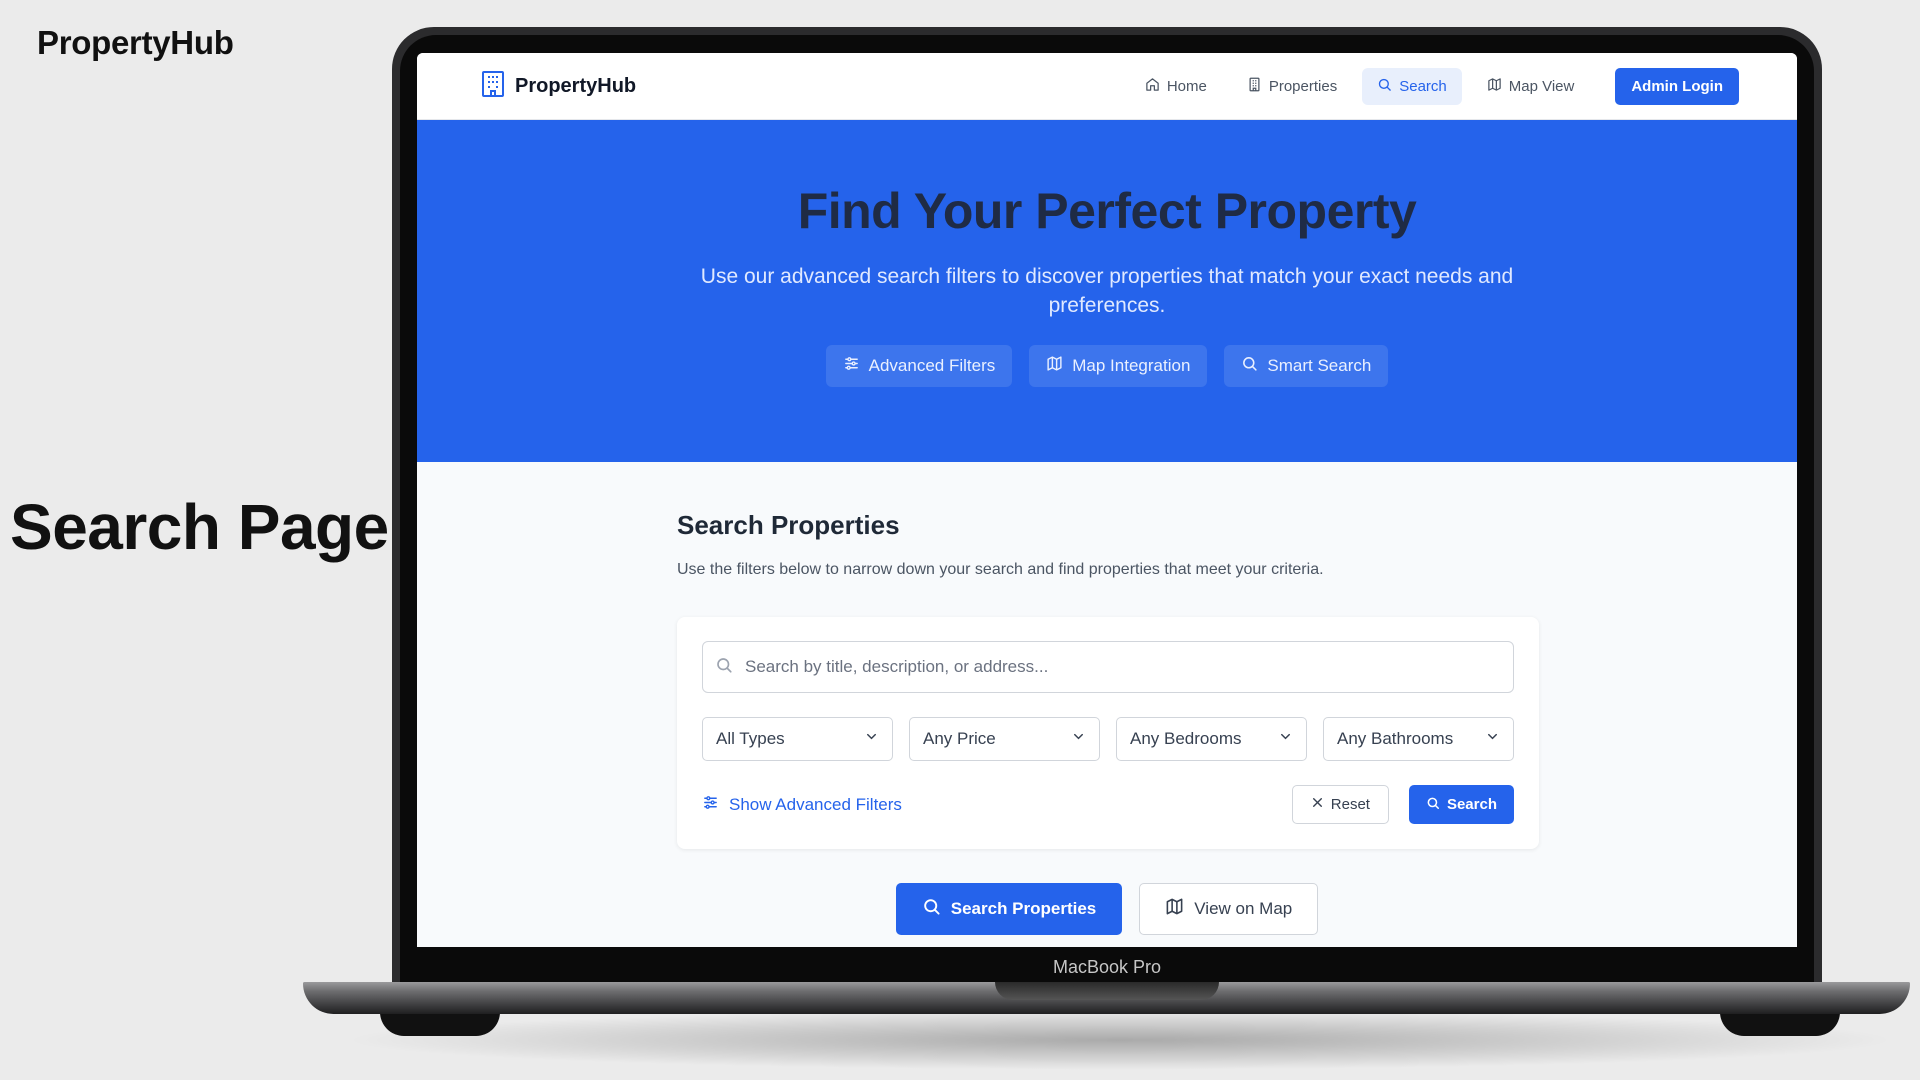 This screenshot has width=1920, height=1080. I want to click on advanced-link-label: Show Advanced Filters, so click(815, 804).